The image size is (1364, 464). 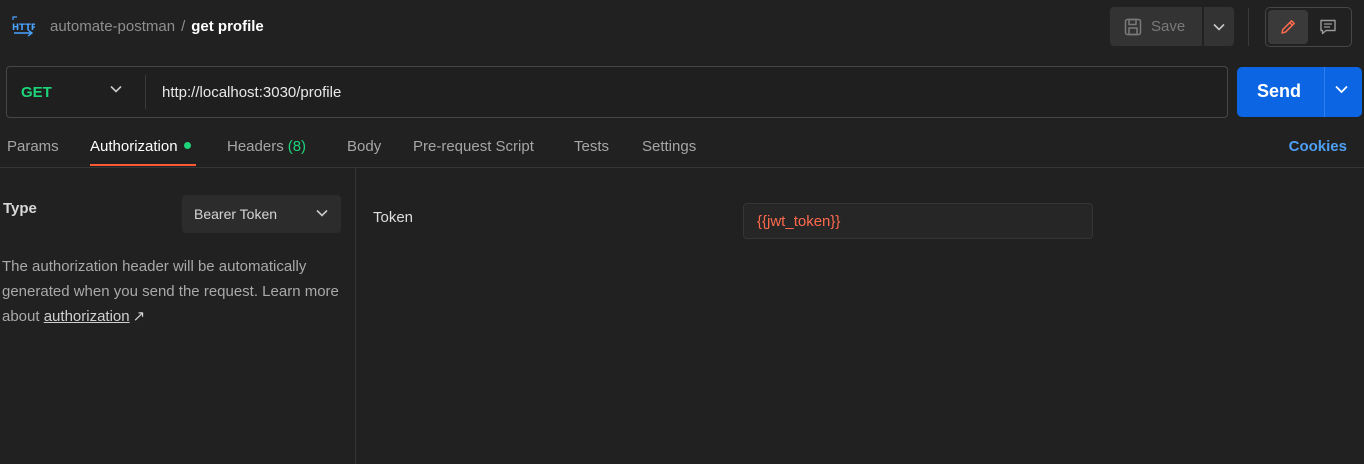 I want to click on tab-headers: Headers (8), so click(x=266, y=146).